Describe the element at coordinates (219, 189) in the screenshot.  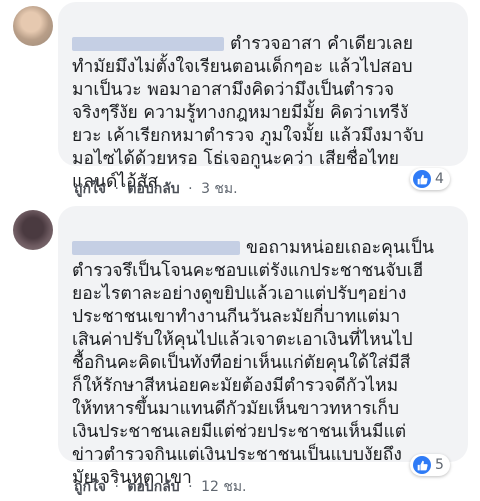
I see `timestamp: 3 ชม.` at that location.